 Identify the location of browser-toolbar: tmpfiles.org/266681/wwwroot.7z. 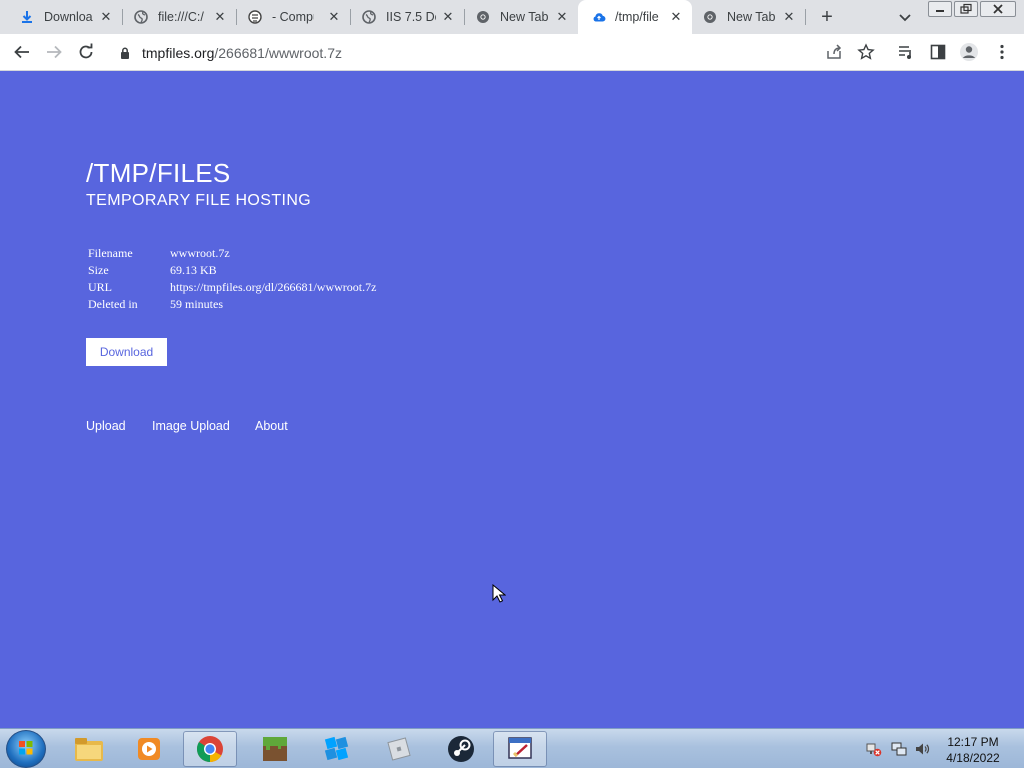
(512, 52).